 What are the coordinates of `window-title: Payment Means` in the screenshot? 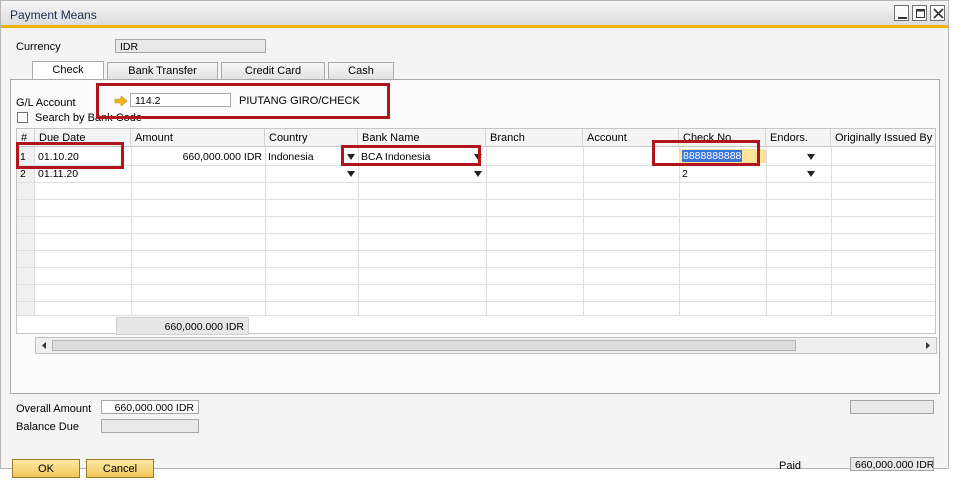 It's located at (53, 15).